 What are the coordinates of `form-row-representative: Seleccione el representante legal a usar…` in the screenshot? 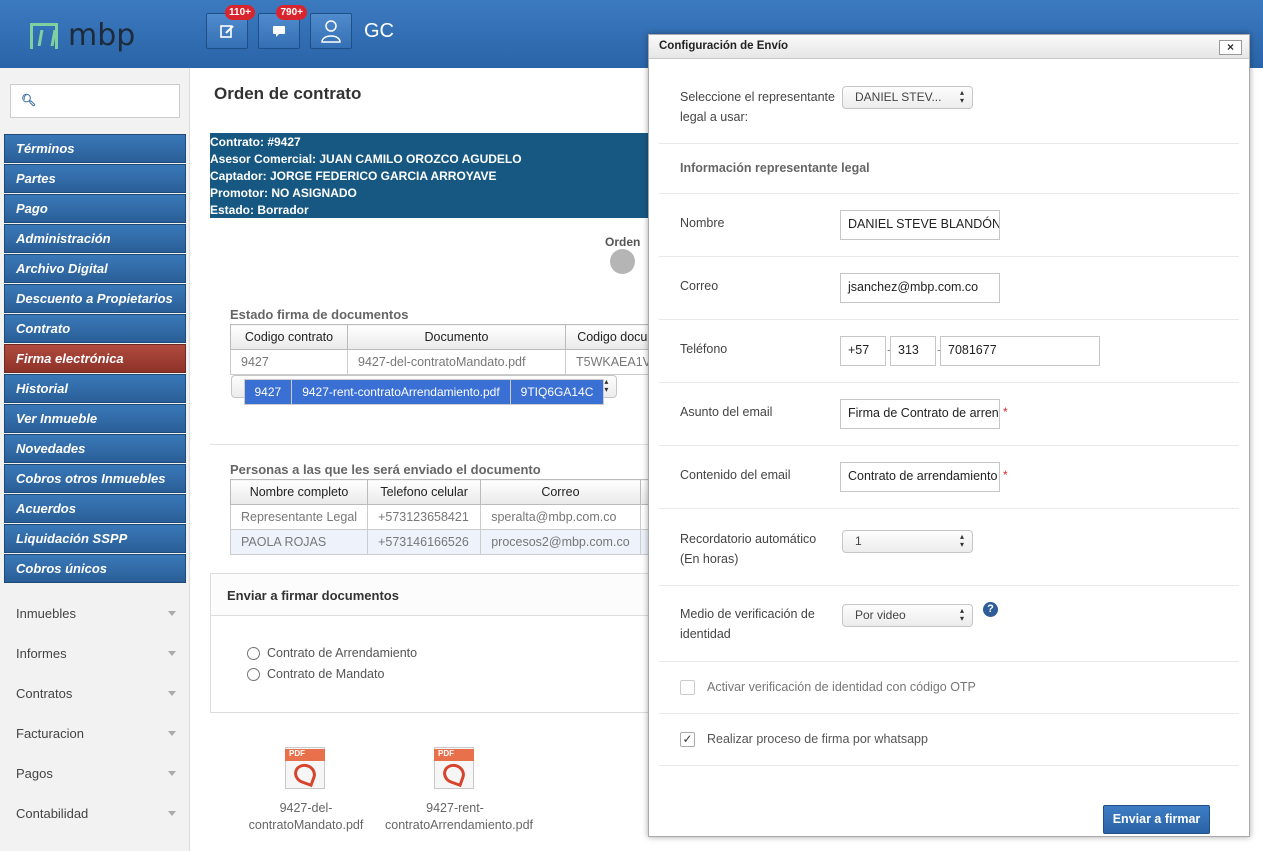 It's located at (949, 101).